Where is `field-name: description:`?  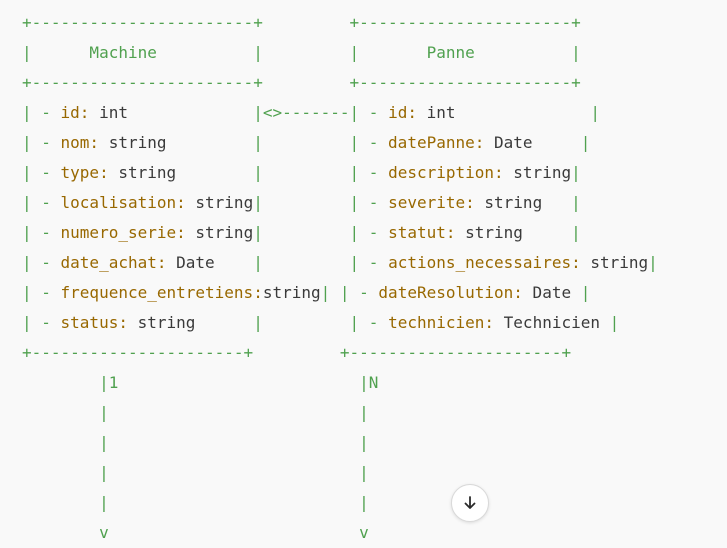 field-name: description: is located at coordinates (446, 172).